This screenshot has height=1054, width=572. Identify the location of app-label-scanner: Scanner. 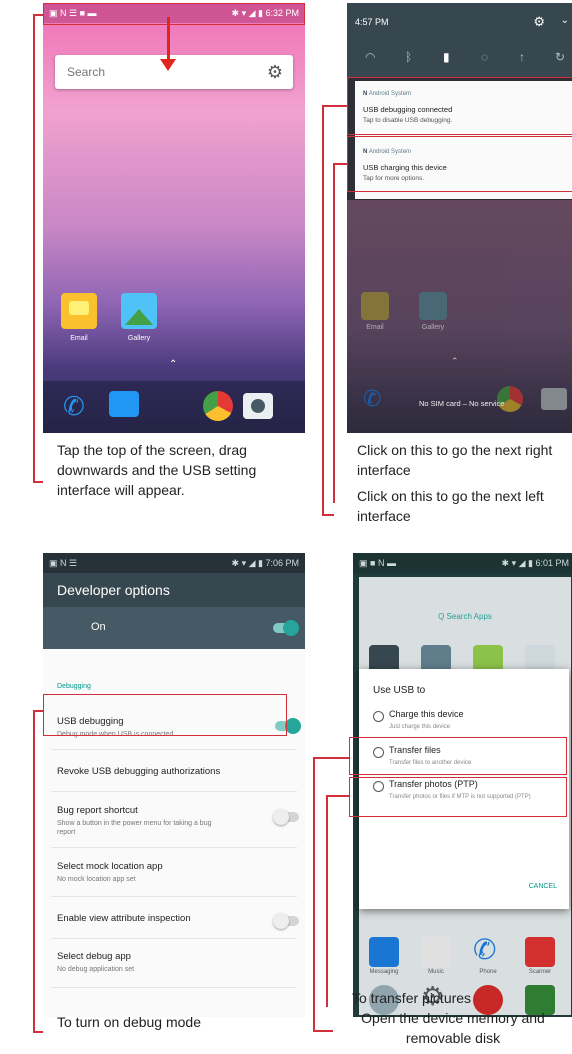
(540, 972).